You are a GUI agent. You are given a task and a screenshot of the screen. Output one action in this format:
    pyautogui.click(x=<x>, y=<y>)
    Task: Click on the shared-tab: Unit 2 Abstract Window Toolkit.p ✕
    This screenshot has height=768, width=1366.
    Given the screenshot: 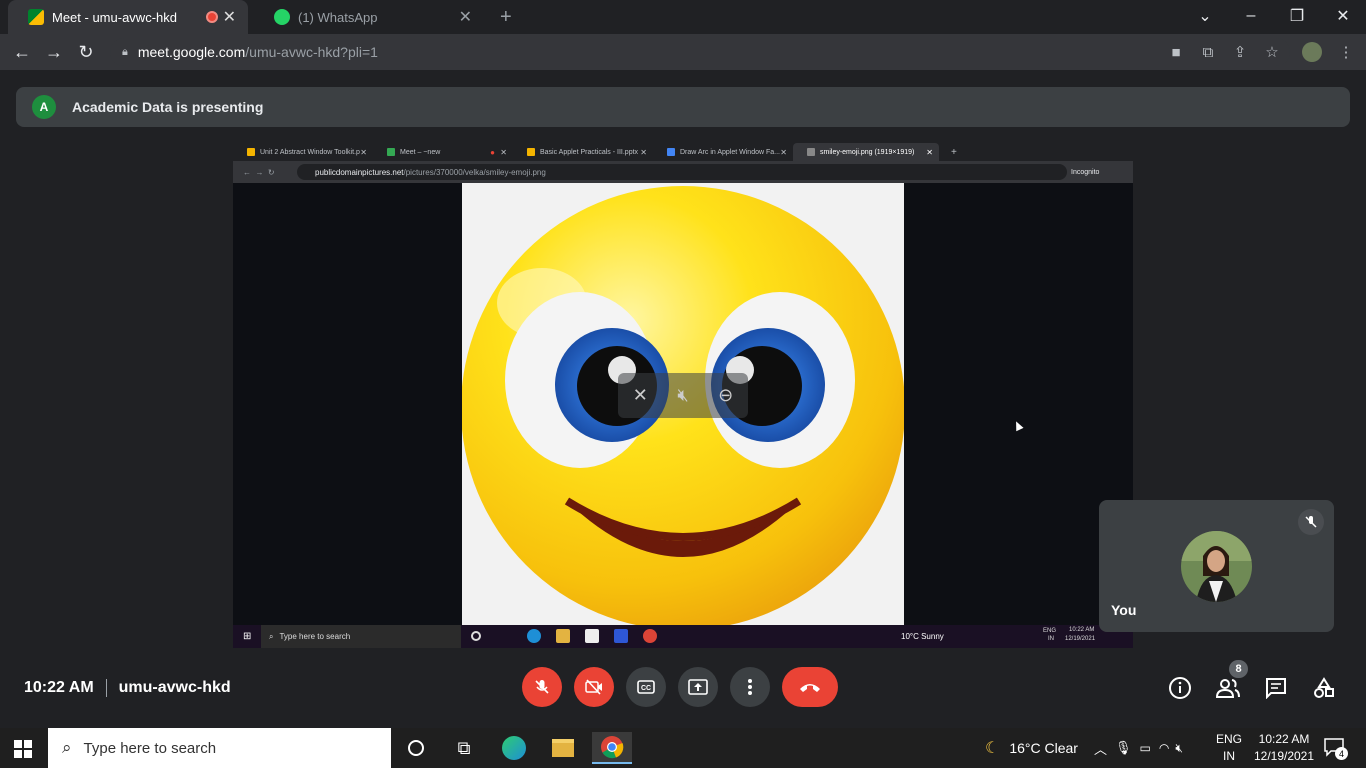 What is the action you would take?
    pyautogui.click(x=303, y=152)
    